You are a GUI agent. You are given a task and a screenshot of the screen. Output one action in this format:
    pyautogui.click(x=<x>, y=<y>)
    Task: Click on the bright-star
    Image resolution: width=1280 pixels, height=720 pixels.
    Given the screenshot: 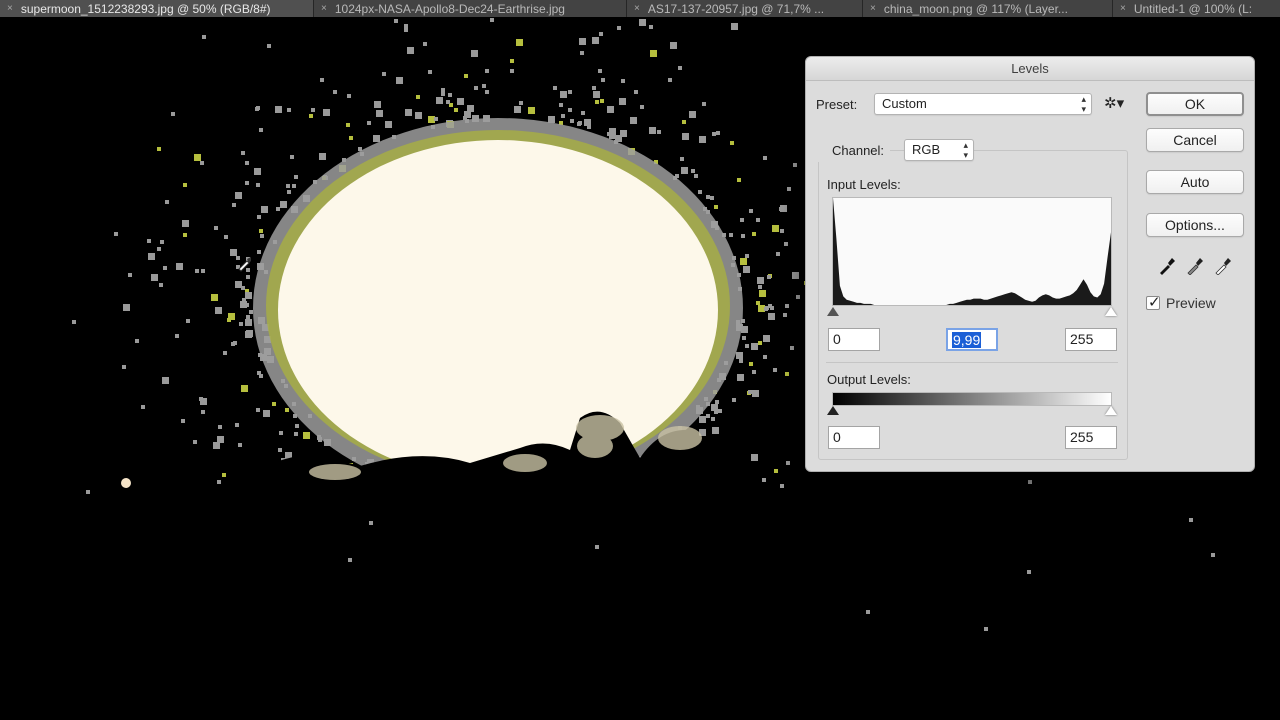 What is the action you would take?
    pyautogui.click(x=126, y=483)
    